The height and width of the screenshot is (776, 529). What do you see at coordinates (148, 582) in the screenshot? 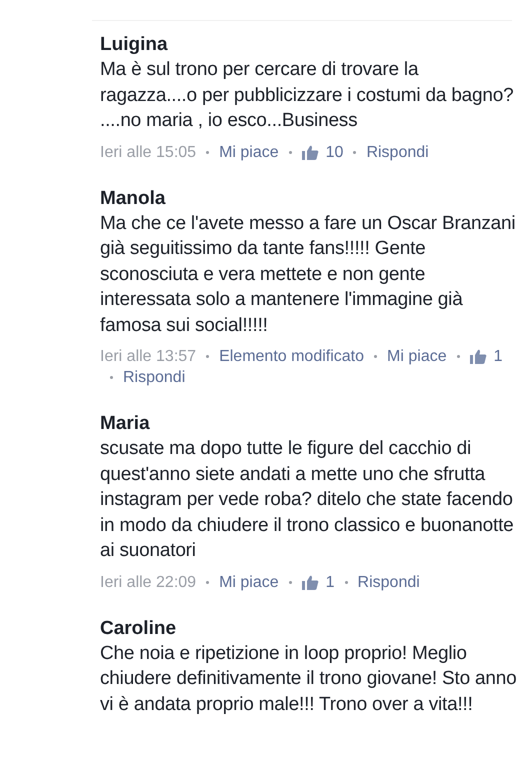
I see `timestamp: Ieri alle 22:09` at bounding box center [148, 582].